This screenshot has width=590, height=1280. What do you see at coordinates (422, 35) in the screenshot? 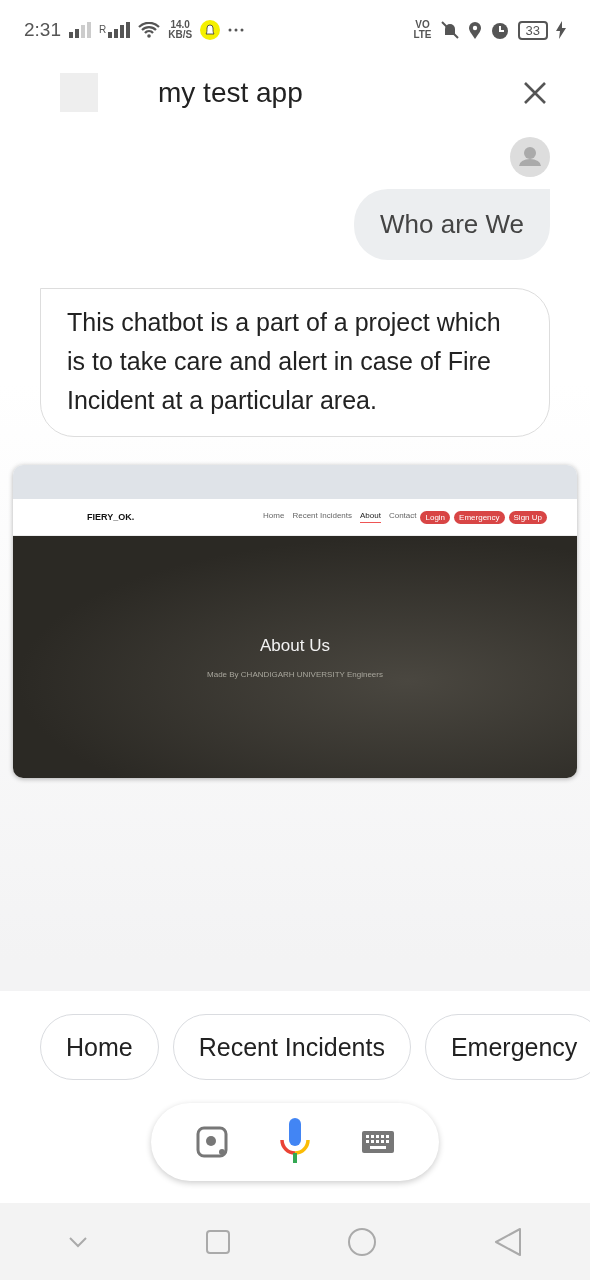
I see `volte-label: LTE` at bounding box center [422, 35].